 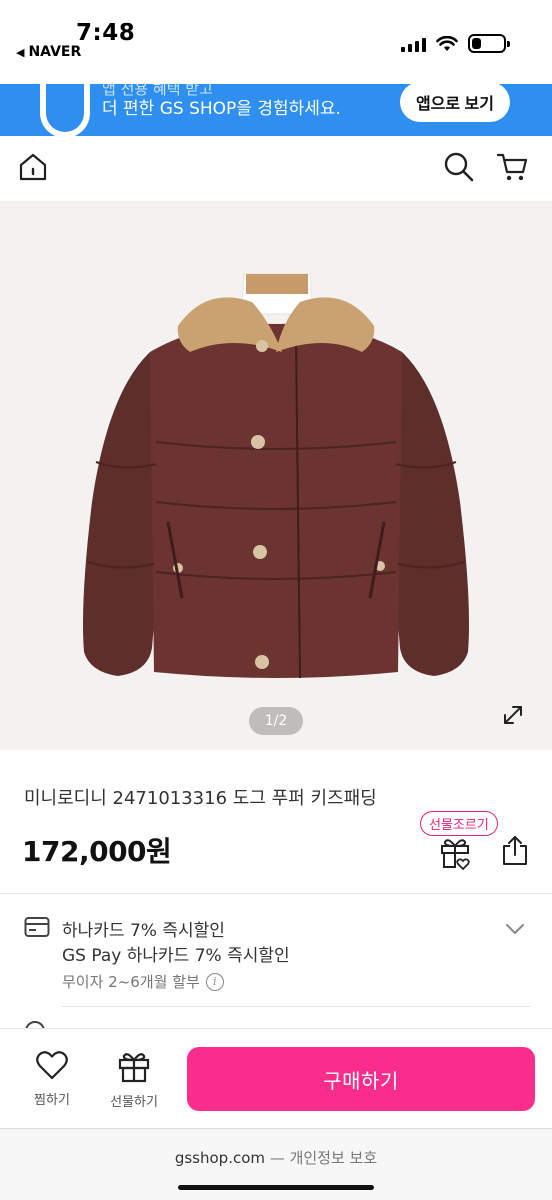 I want to click on battery-icon, so click(x=489, y=43).